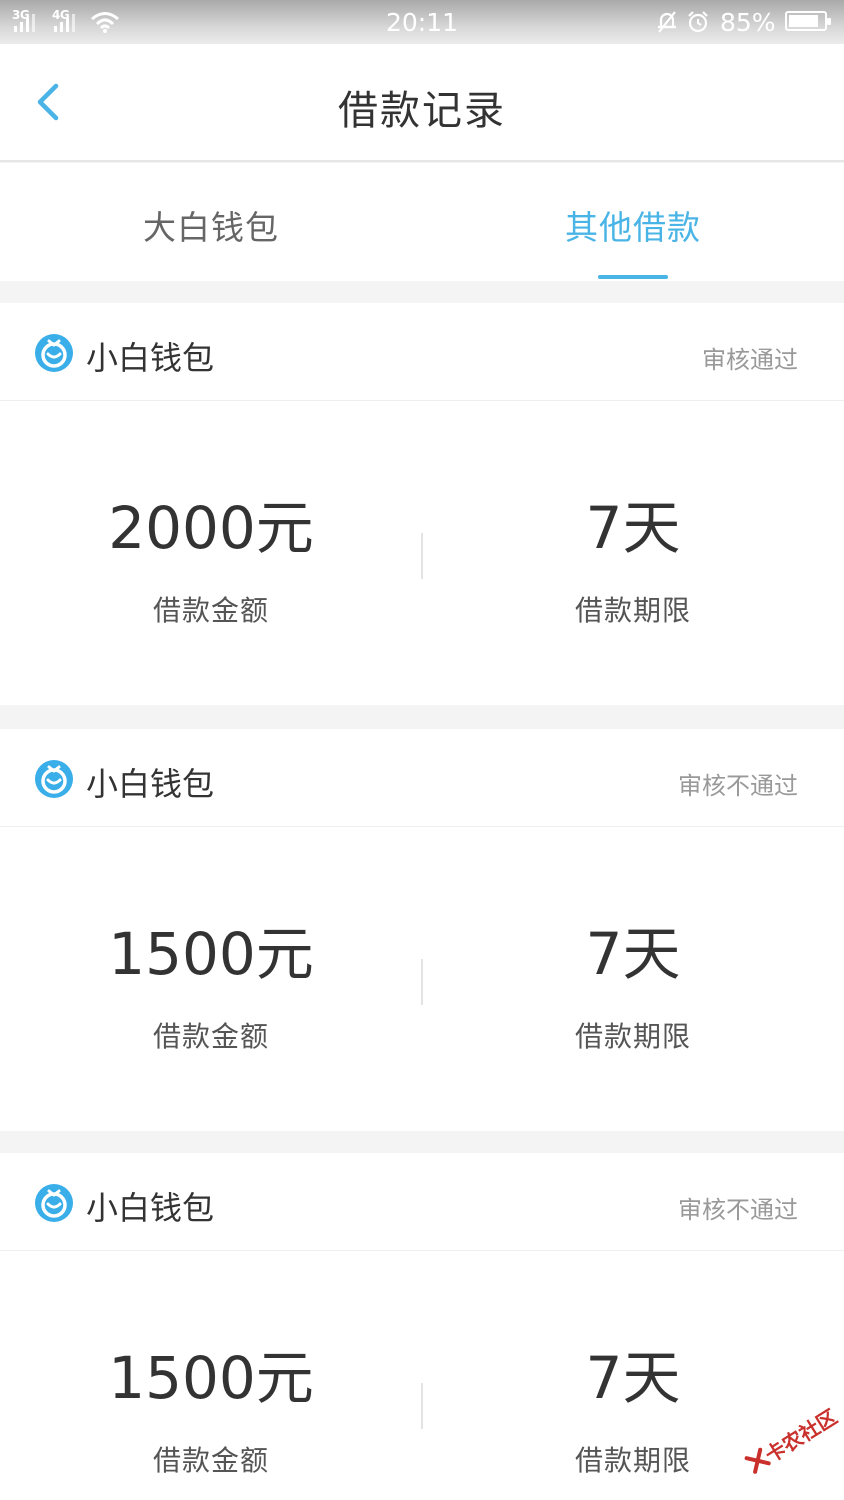  I want to click on amount-column: 2000元 借款金额, so click(211, 553).